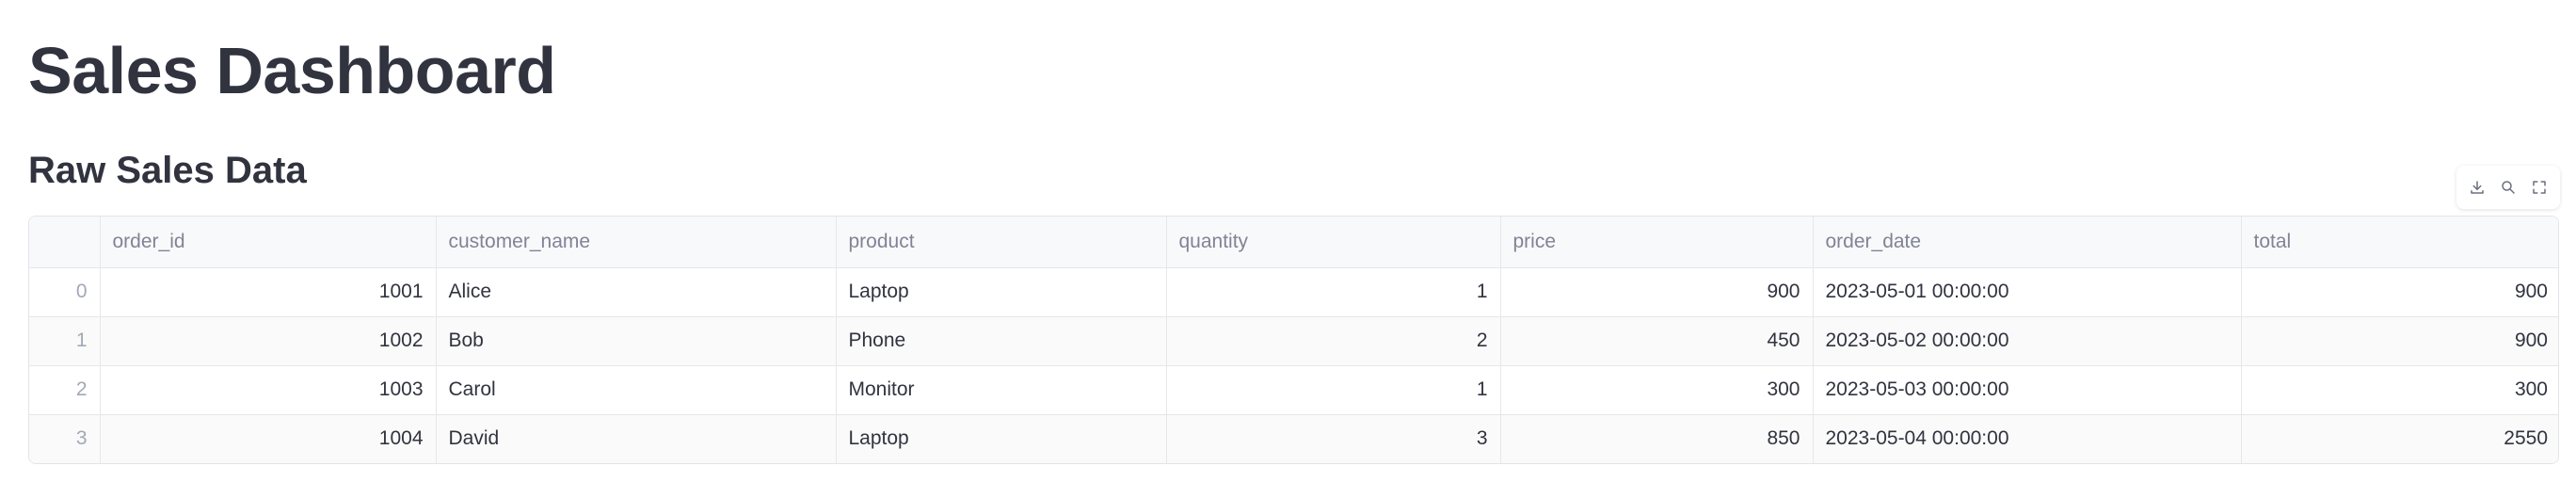 The image size is (2576, 498). Describe the element at coordinates (636, 292) in the screenshot. I see `cell-customer-name: Alice` at that location.